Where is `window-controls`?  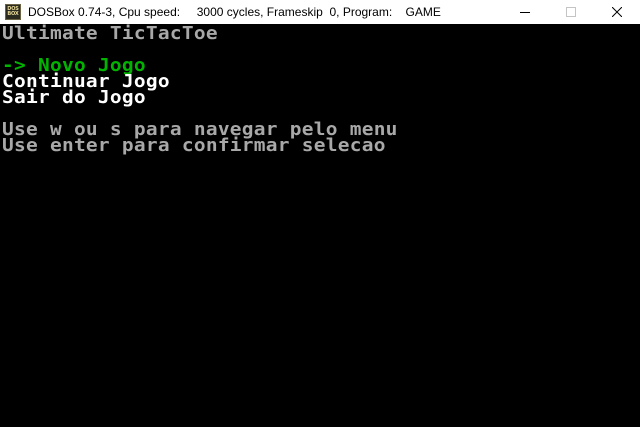
window-controls is located at coordinates (571, 12).